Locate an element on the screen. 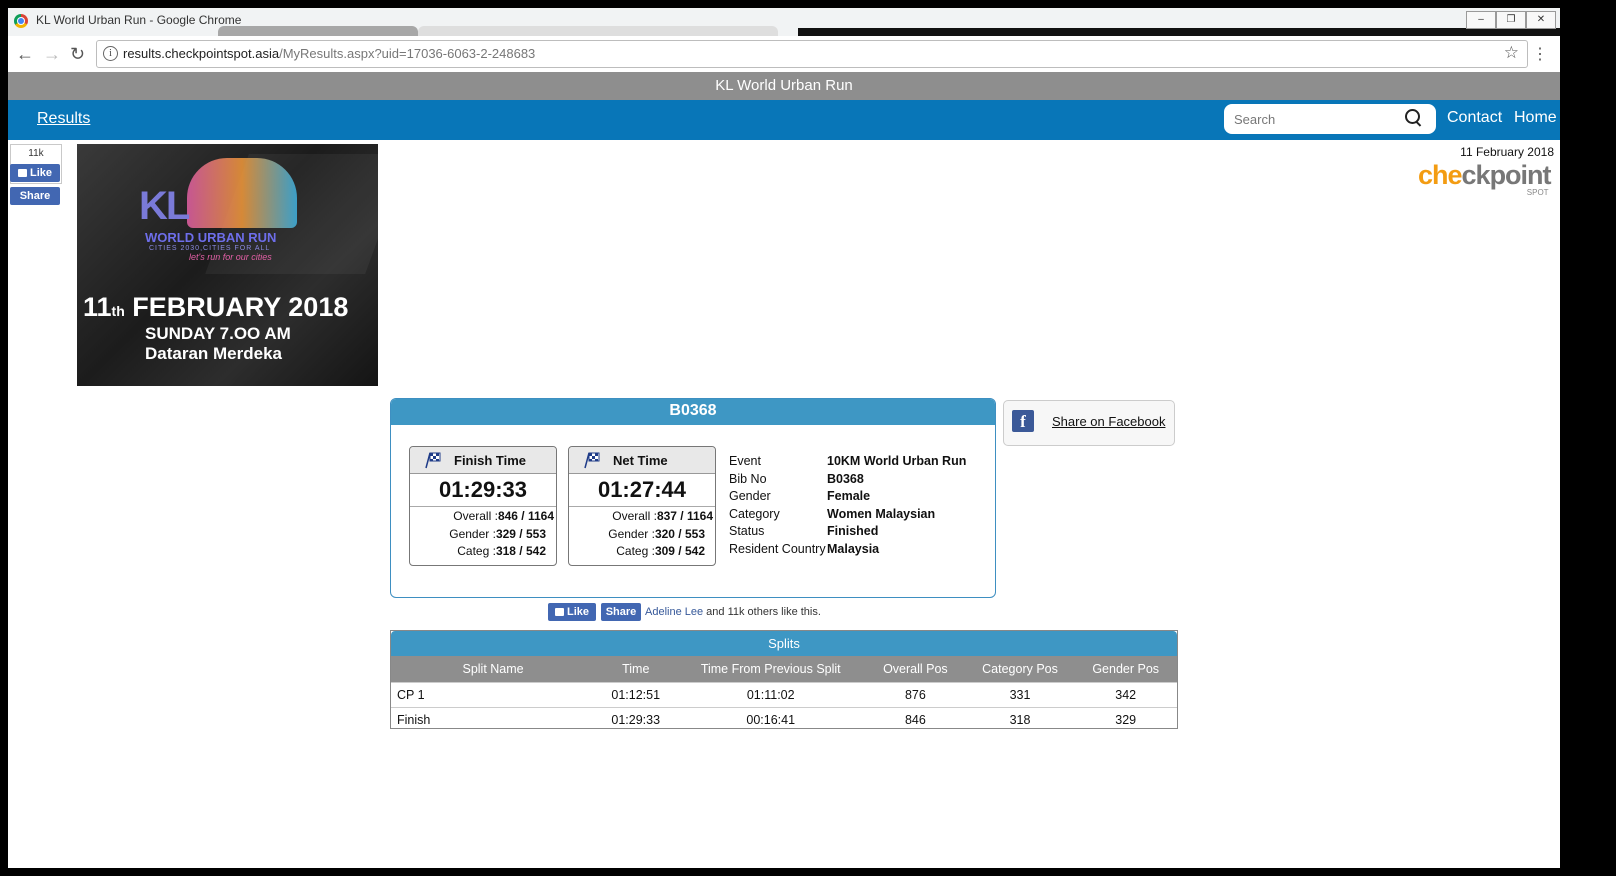 The height and width of the screenshot is (876, 1616). table-row: CP 1 01:12:51 01:11:02 876 331 342 is located at coordinates (784, 695).